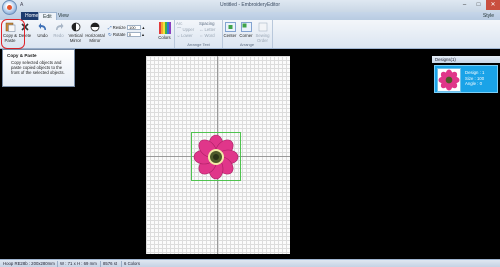 The height and width of the screenshot is (267, 500). I want to click on resize-control: ⤢ Resize 100 ▴, so click(126, 28).